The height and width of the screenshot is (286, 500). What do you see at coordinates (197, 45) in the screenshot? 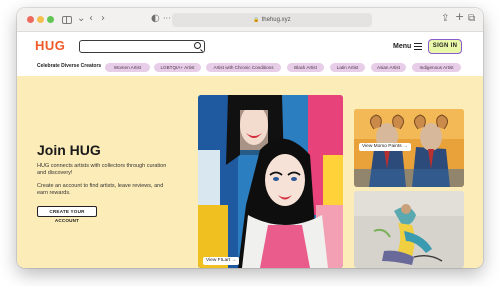
I see `search-icon` at bounding box center [197, 45].